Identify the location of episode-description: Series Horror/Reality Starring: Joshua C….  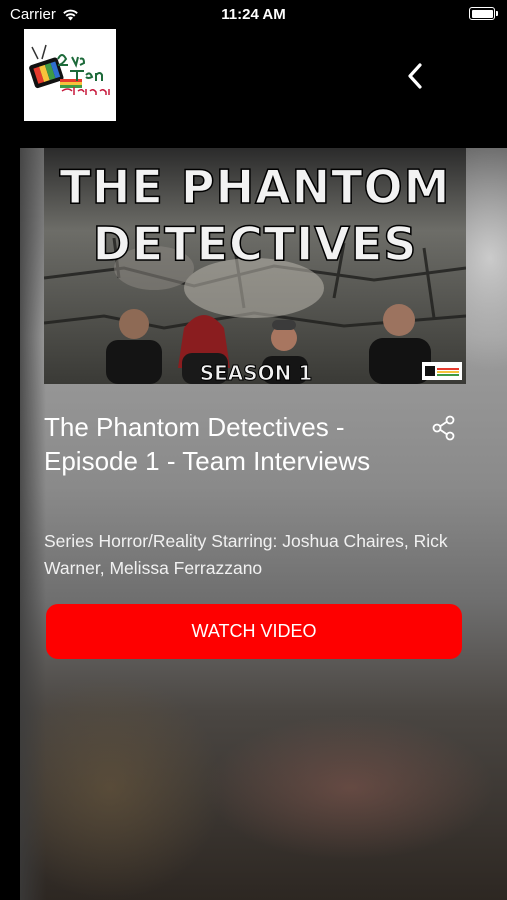
(246, 554).